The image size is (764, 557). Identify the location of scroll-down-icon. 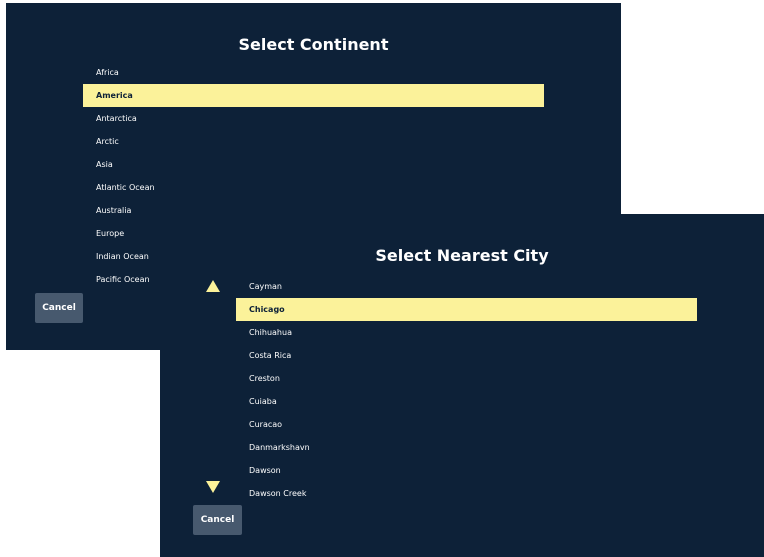
(213, 487).